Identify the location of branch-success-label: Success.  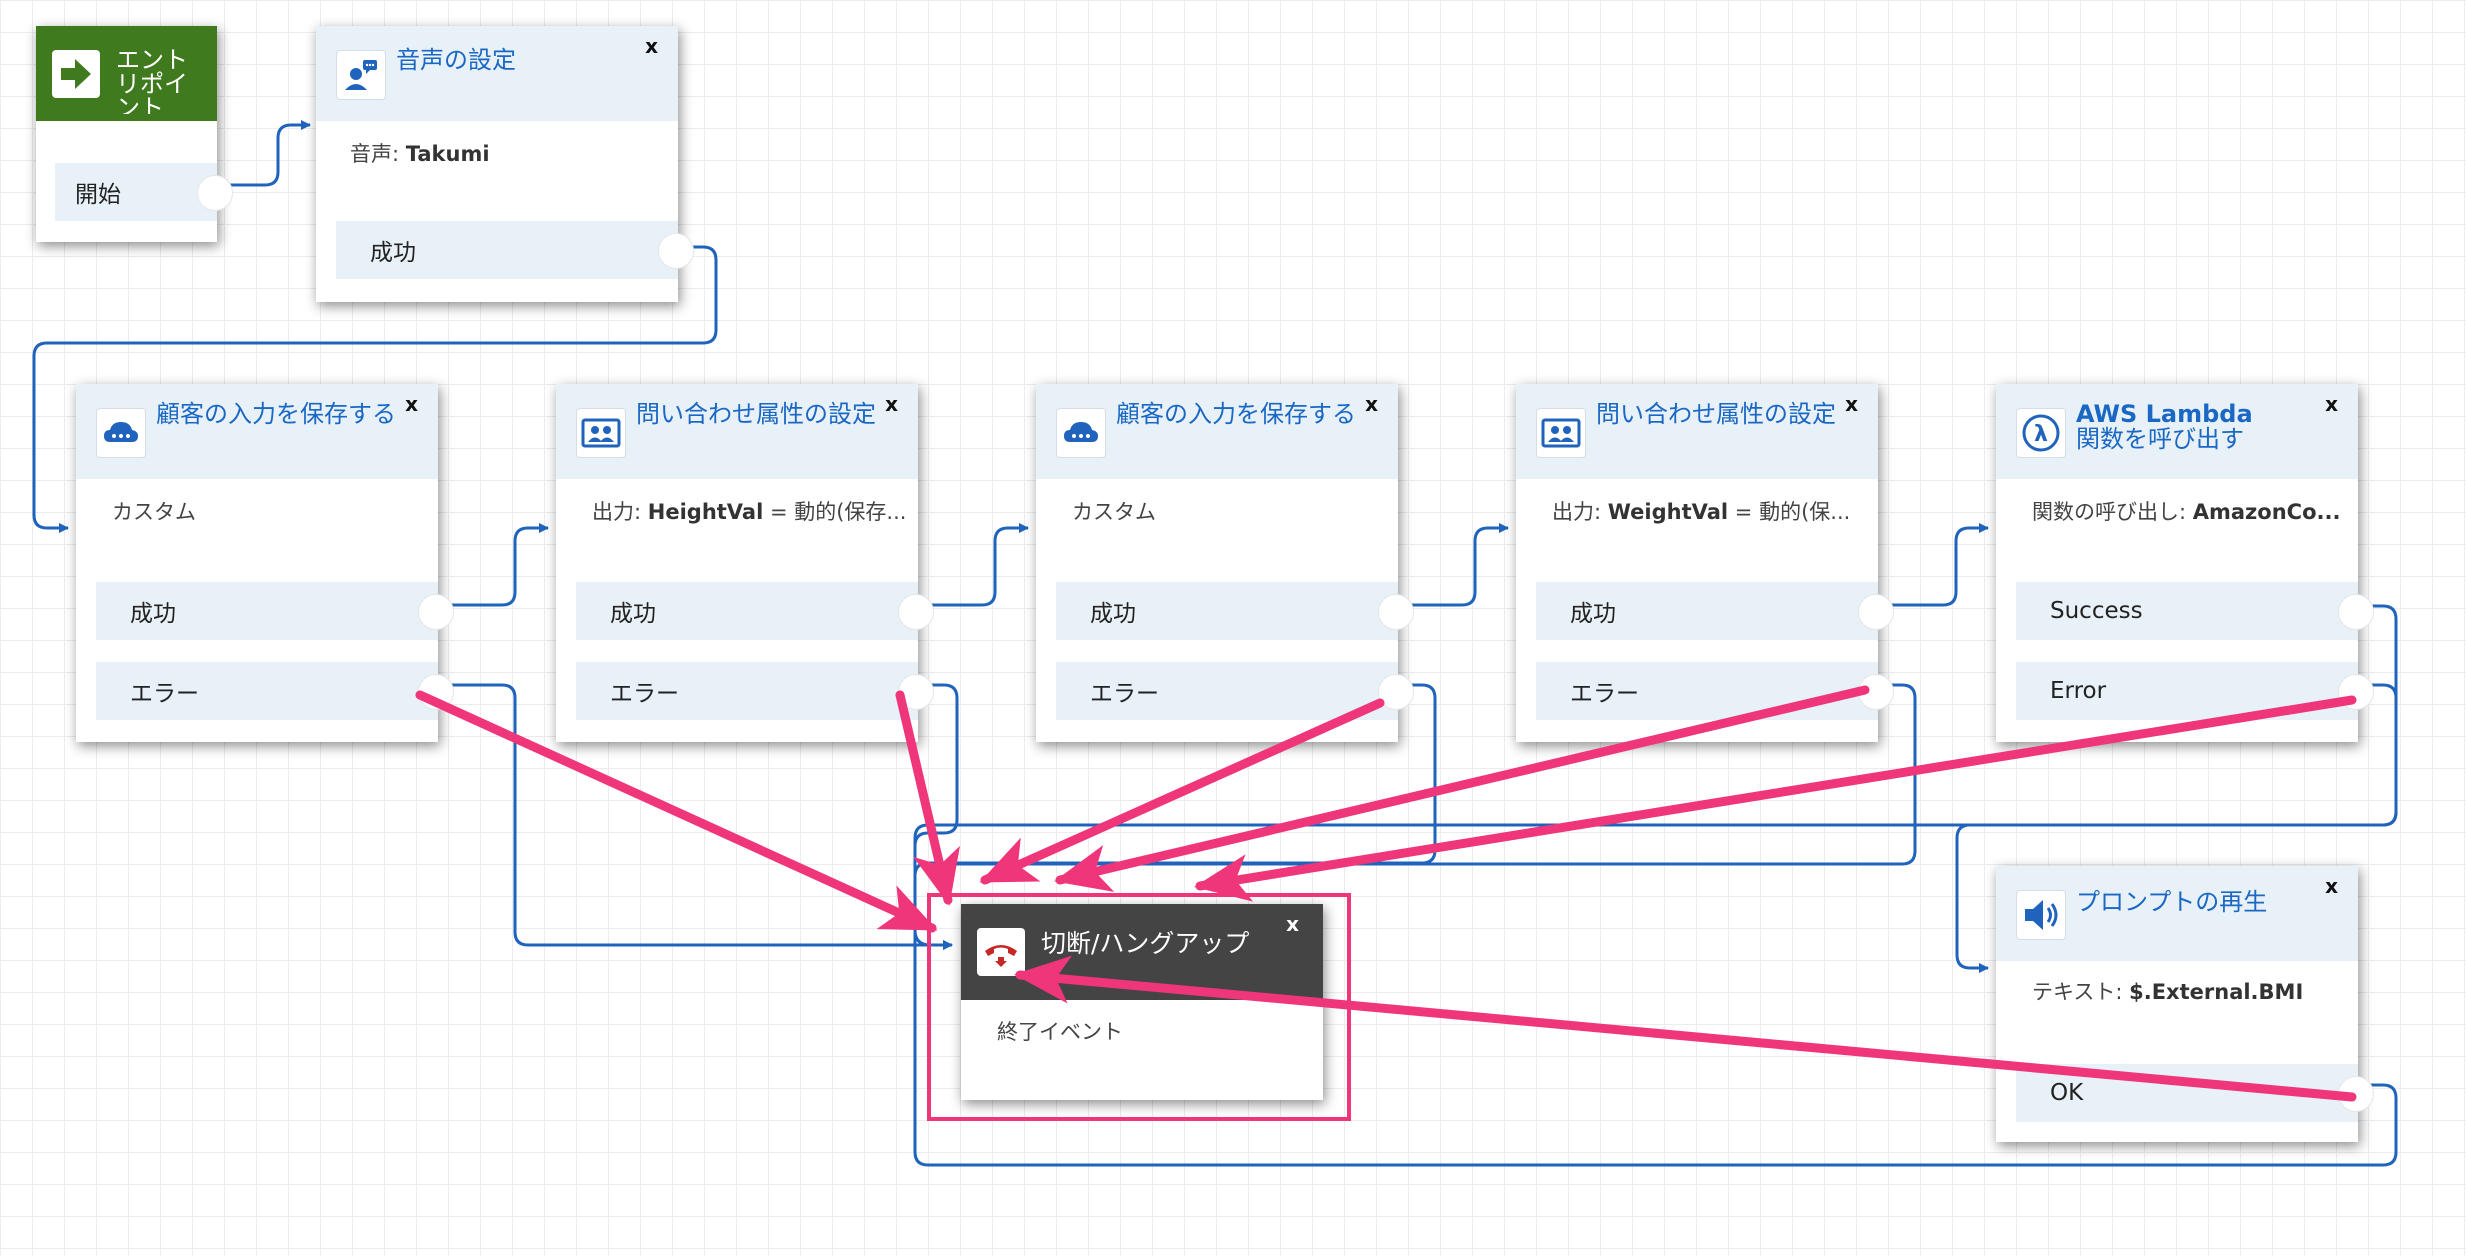
(2096, 611).